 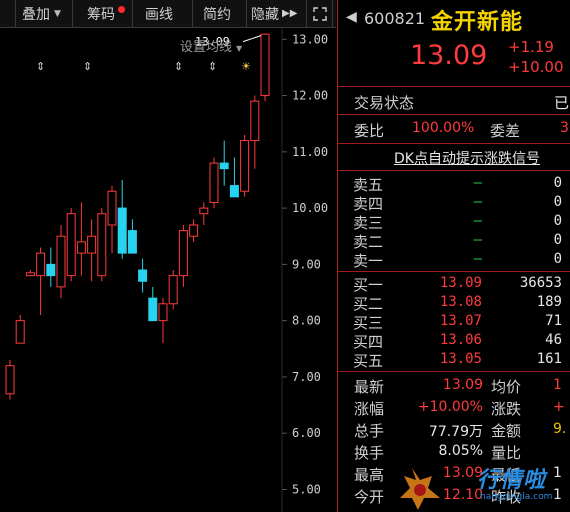 I want to click on stat-value: 77.79万, so click(x=455, y=432).